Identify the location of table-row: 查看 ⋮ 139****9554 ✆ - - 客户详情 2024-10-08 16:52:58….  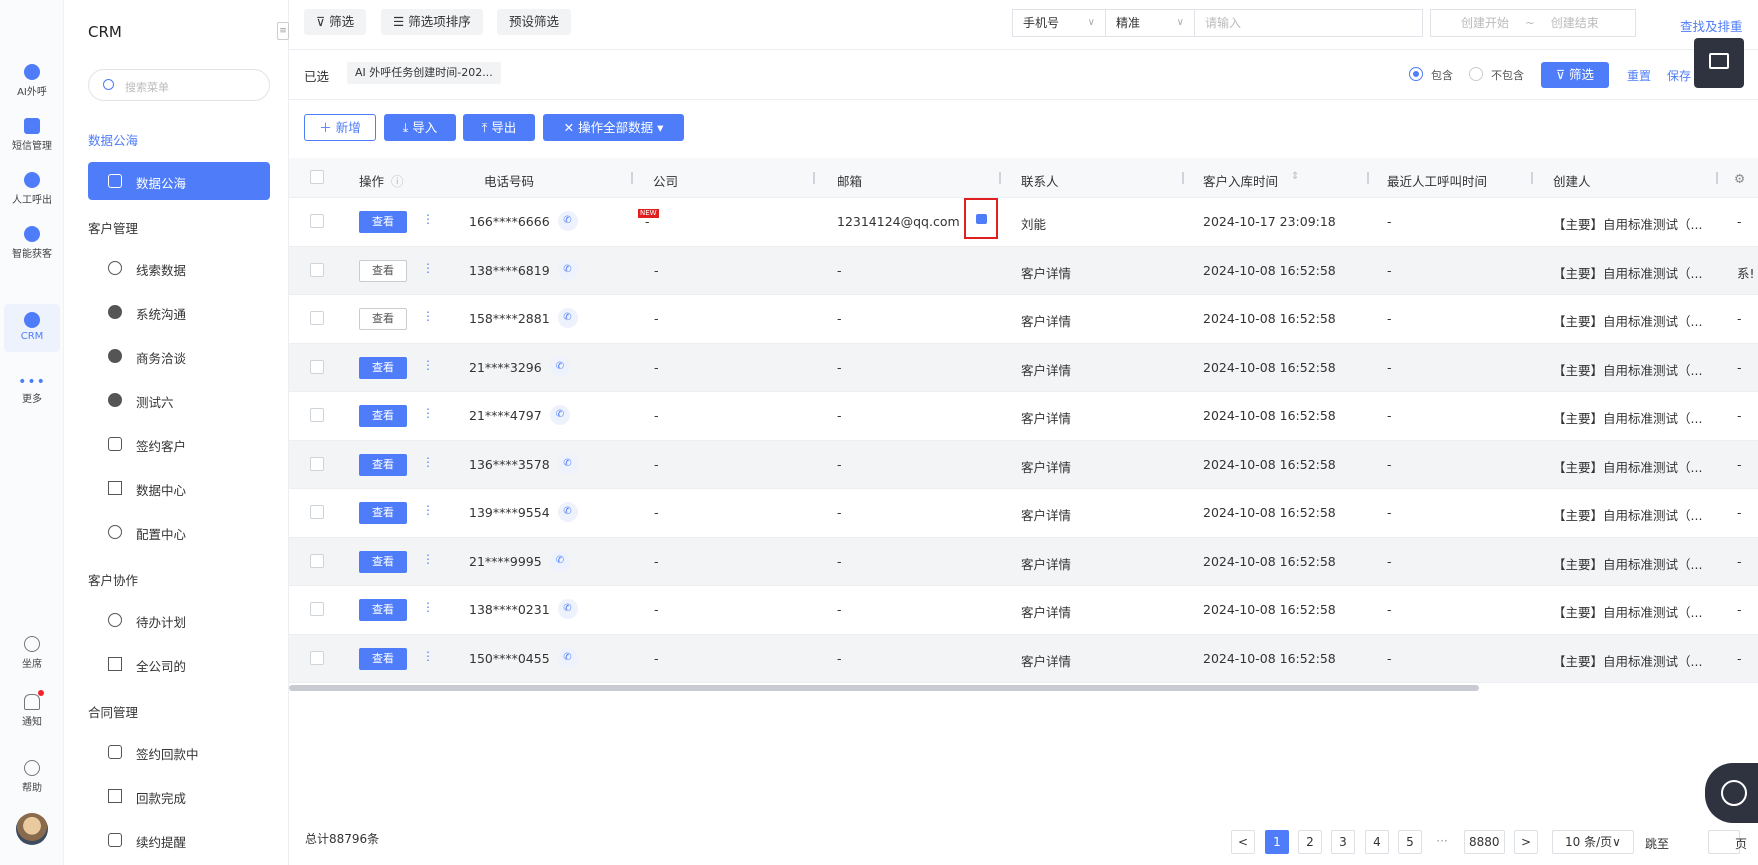
(1023, 513).